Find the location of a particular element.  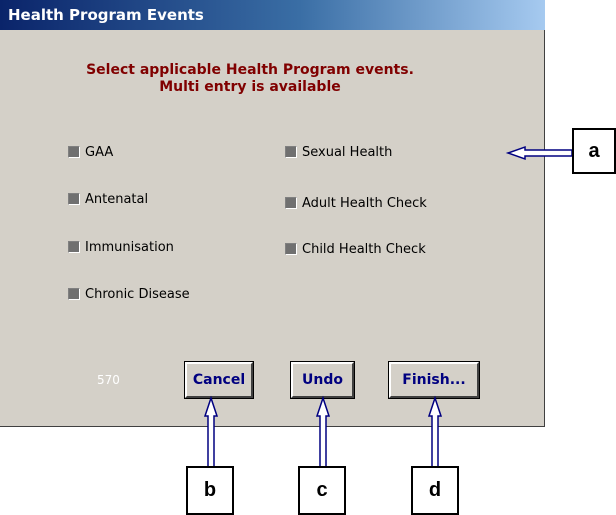

callout-arrow-d is located at coordinates (435, 431).